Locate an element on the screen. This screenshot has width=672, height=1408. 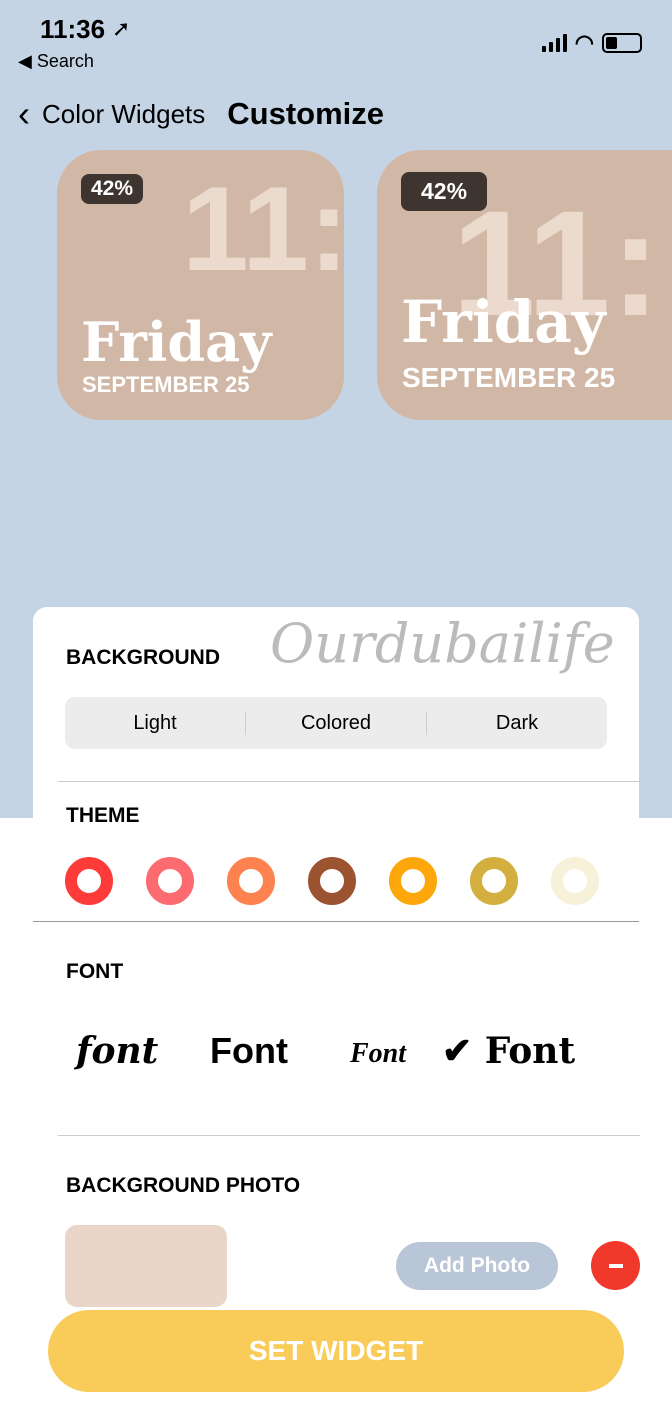
font-label: FONT is located at coordinates (95, 971).